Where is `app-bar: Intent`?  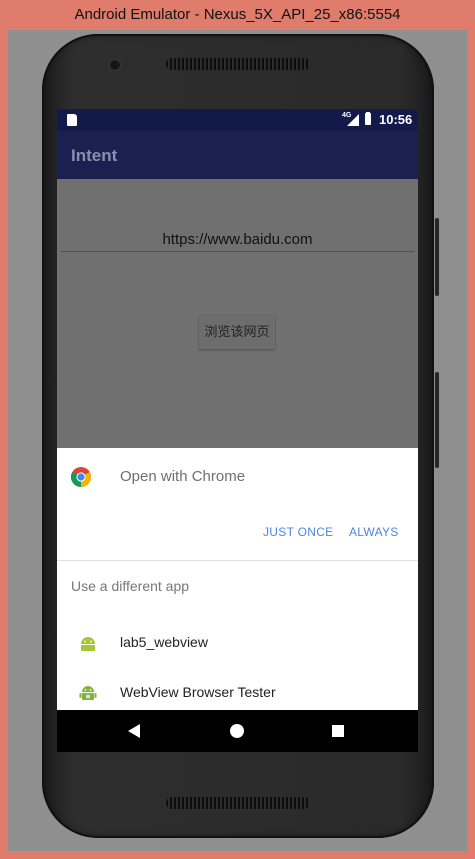 app-bar: Intent is located at coordinates (237, 155).